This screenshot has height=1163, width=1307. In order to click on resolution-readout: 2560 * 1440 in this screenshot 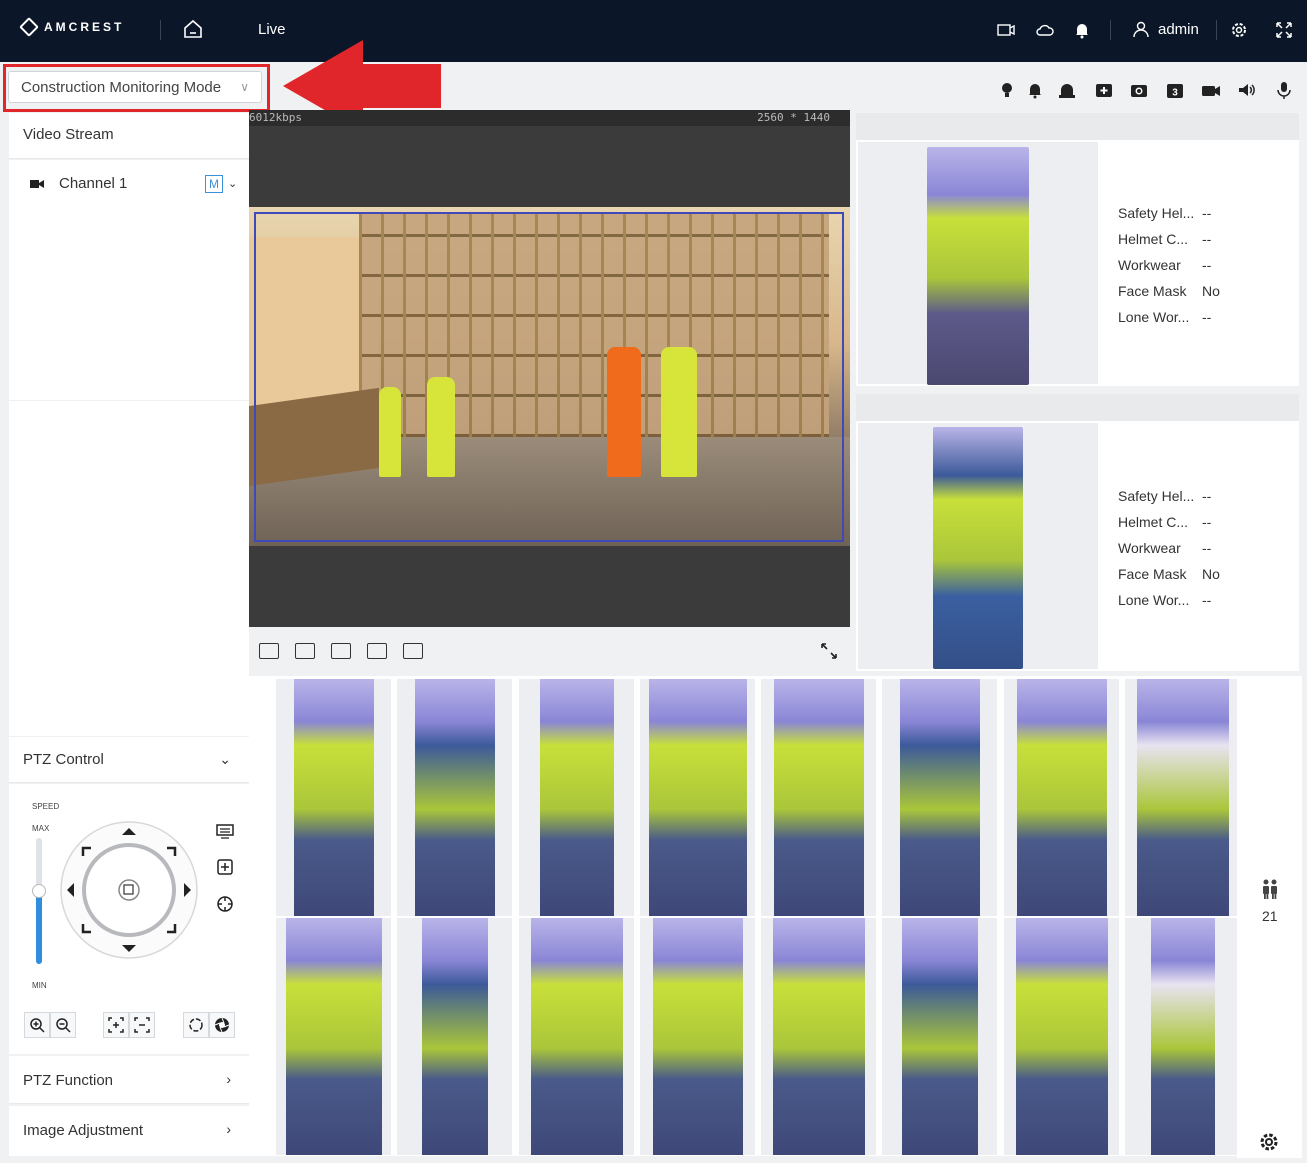, I will do `click(793, 117)`.